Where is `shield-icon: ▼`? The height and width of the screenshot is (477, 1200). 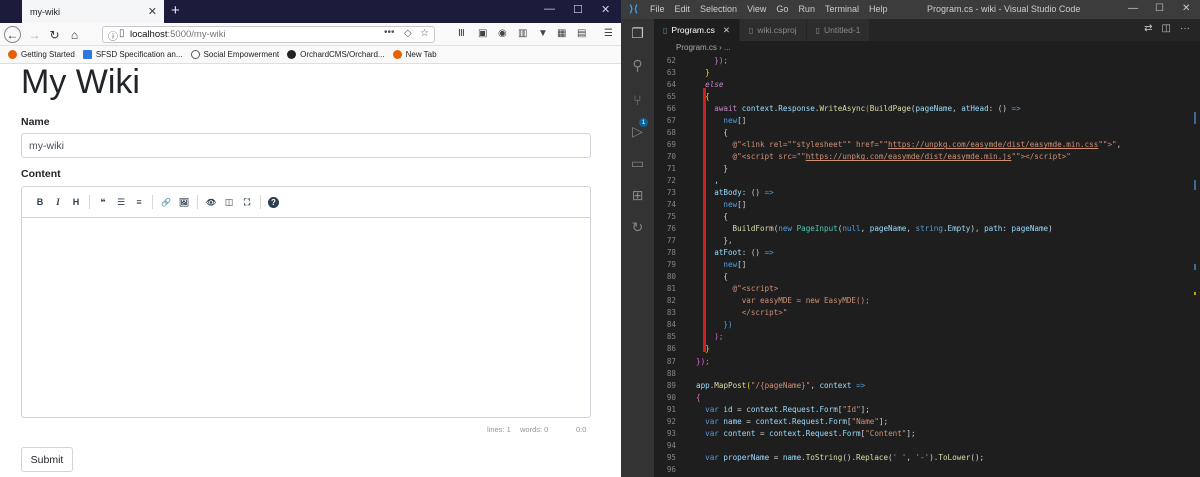 shield-icon: ▼ is located at coordinates (543, 33).